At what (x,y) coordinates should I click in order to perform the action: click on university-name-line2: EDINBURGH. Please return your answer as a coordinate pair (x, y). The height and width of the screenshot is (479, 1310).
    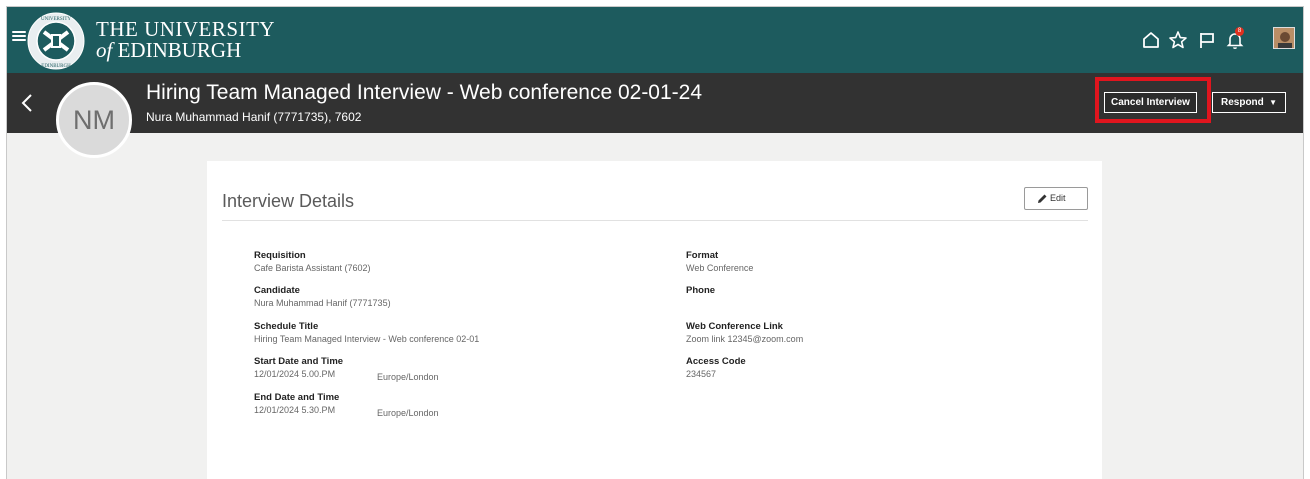
    Looking at the image, I should click on (179, 50).